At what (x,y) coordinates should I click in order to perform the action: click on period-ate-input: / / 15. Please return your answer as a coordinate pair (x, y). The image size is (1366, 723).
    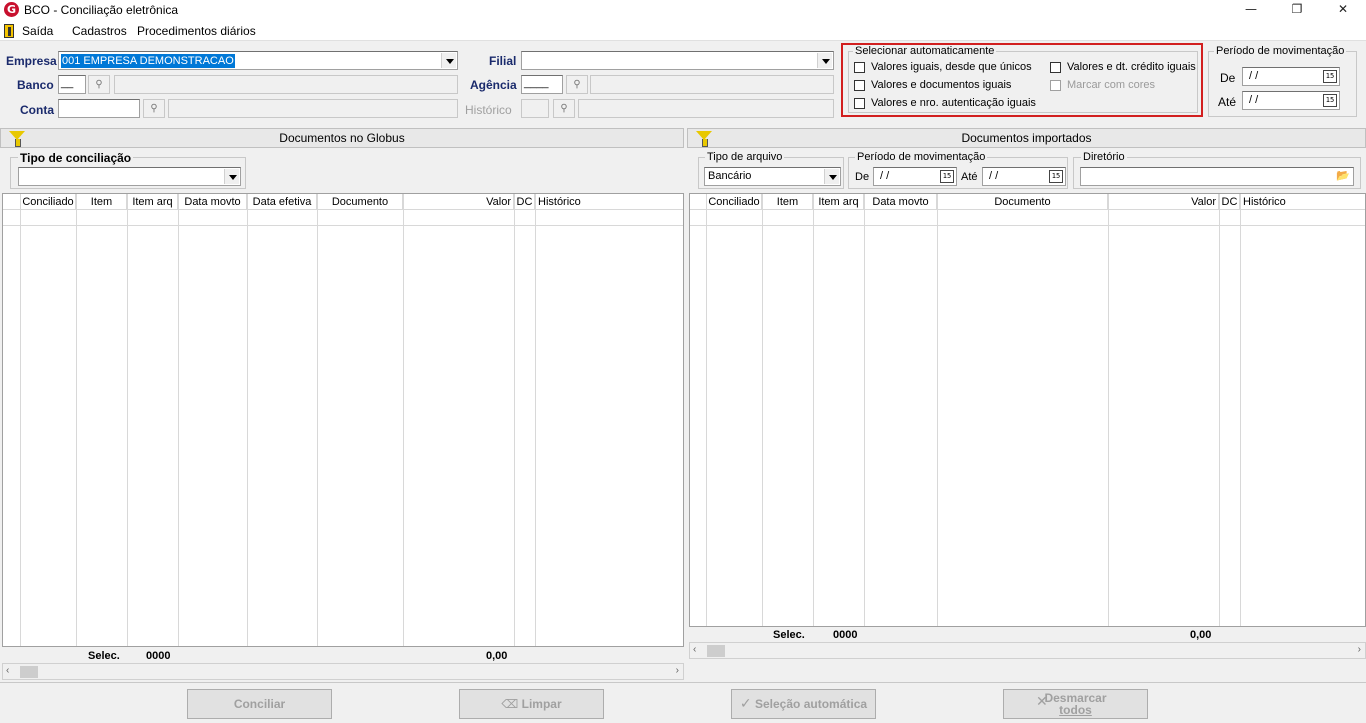
    Looking at the image, I should click on (1291, 100).